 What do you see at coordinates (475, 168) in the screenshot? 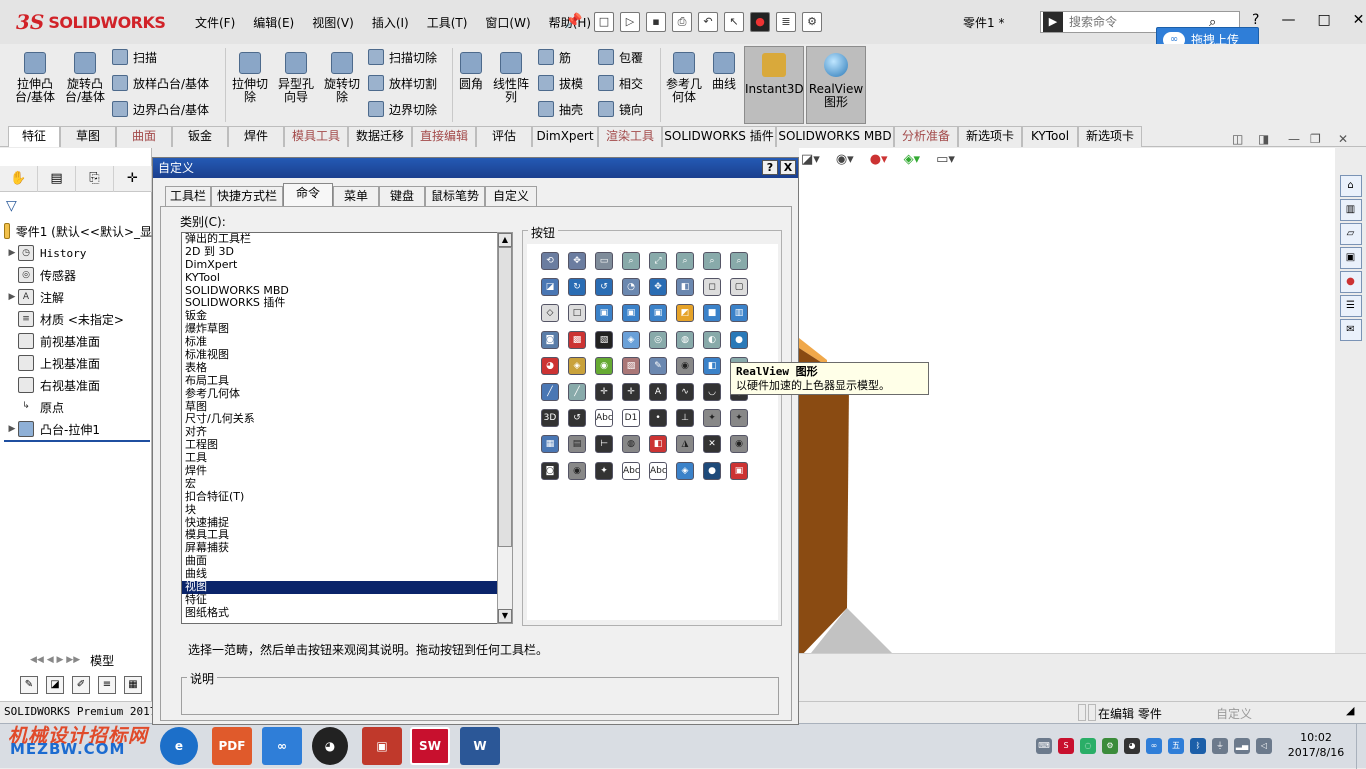
I see `dialog-title-bar: 自定义` at bounding box center [475, 168].